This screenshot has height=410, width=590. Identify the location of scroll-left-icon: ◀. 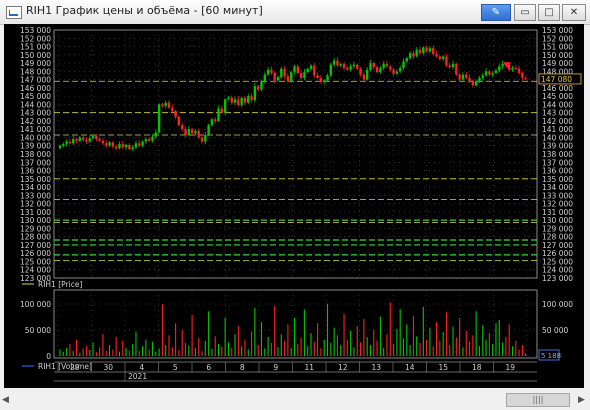
(5, 400).